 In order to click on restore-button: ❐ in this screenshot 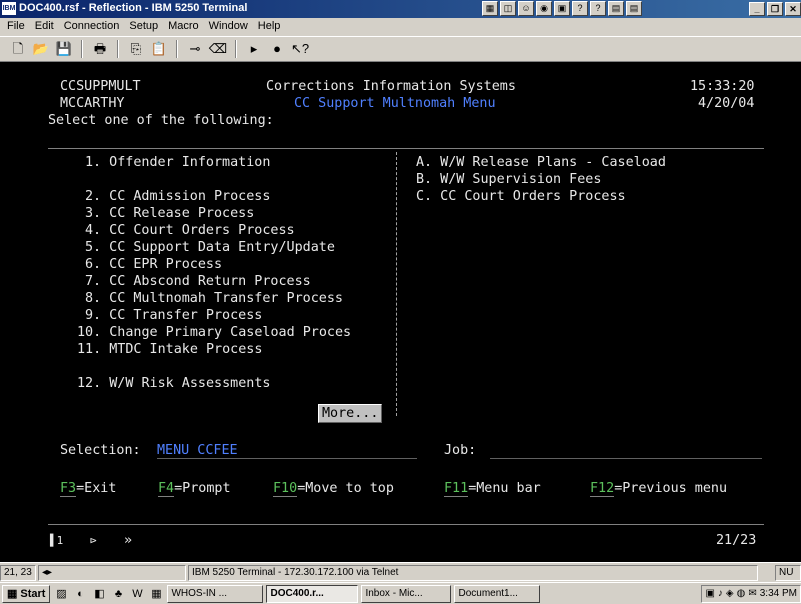, I will do `click(775, 9)`.